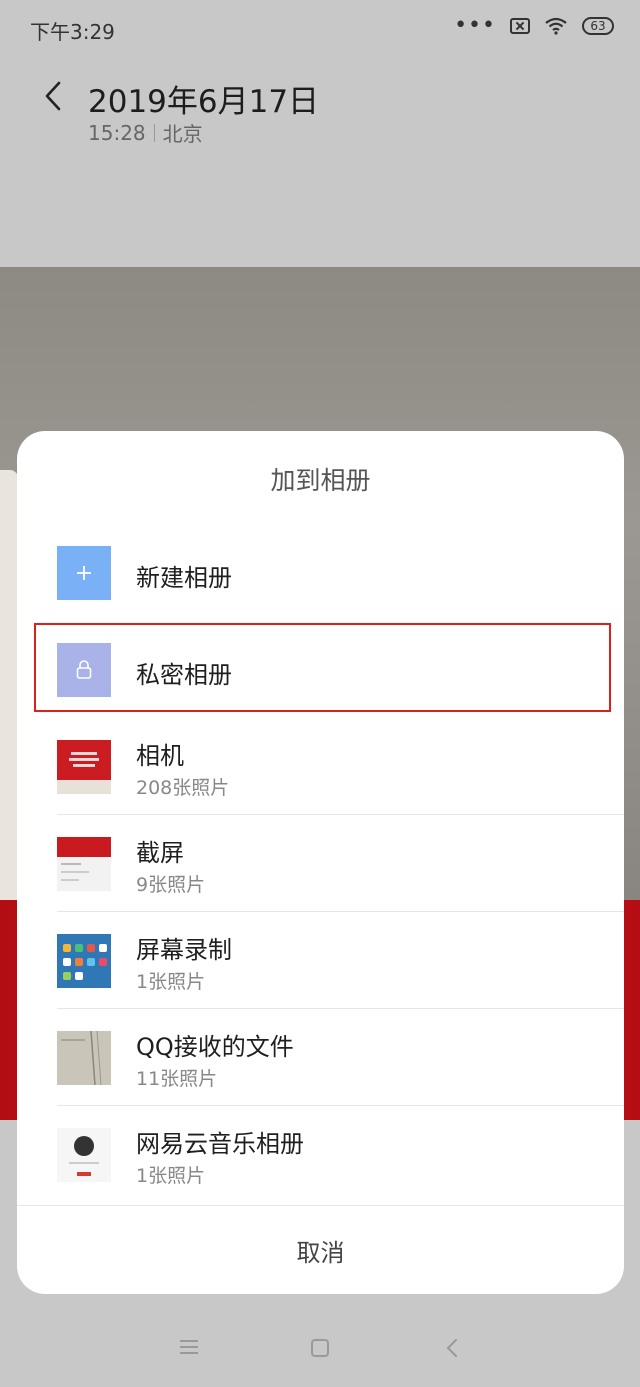 This screenshot has height=1387, width=640. I want to click on album-row-qq-files: QQ接收的文件 11张照片, so click(320, 1057).